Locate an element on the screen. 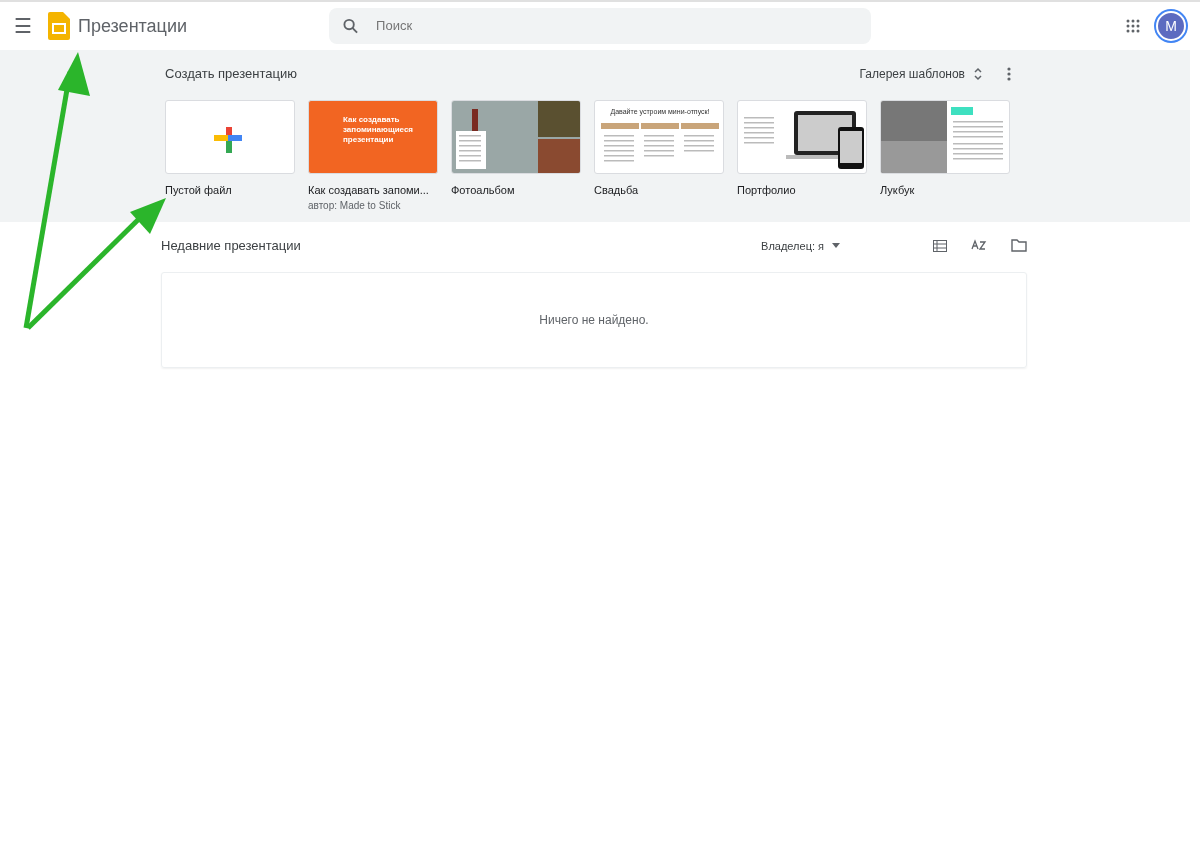 The width and height of the screenshot is (1200, 859). search-icon is located at coordinates (351, 26).